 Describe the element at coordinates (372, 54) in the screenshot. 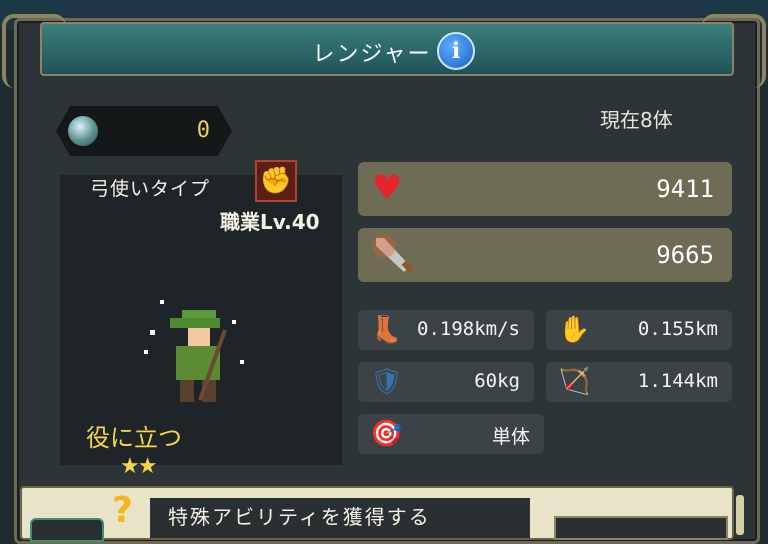

I see `unit-class-title: レンジャー` at that location.